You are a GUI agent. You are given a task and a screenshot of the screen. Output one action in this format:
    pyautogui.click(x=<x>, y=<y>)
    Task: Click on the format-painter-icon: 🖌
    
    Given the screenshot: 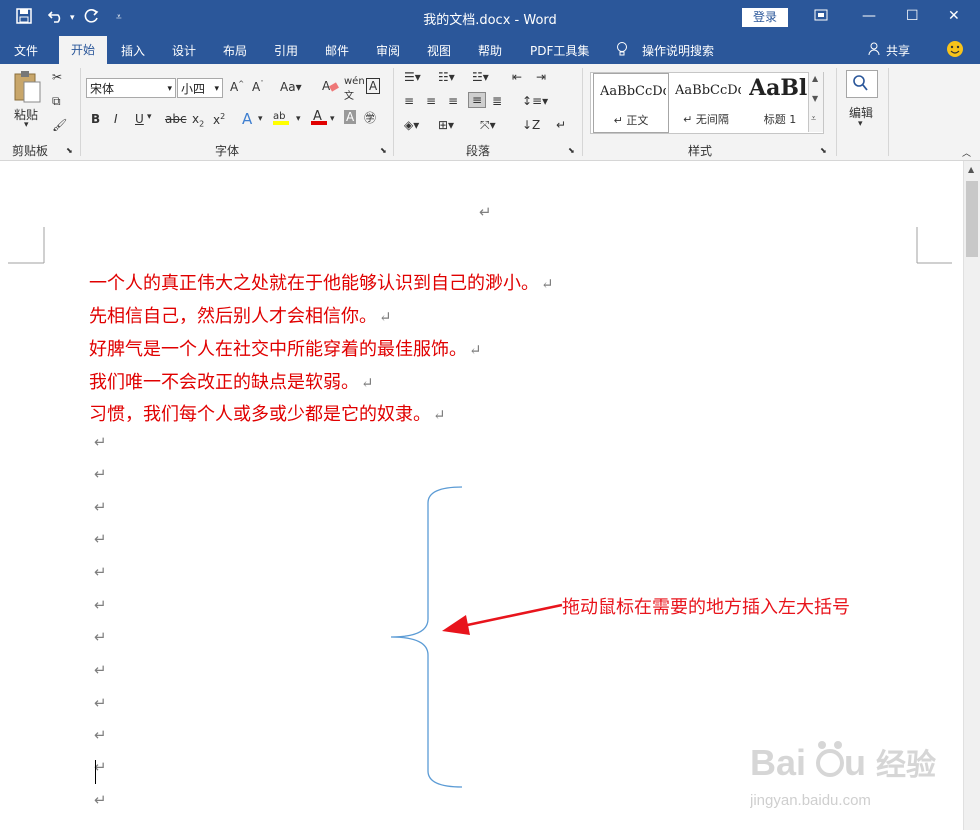 What is the action you would take?
    pyautogui.click(x=59, y=125)
    